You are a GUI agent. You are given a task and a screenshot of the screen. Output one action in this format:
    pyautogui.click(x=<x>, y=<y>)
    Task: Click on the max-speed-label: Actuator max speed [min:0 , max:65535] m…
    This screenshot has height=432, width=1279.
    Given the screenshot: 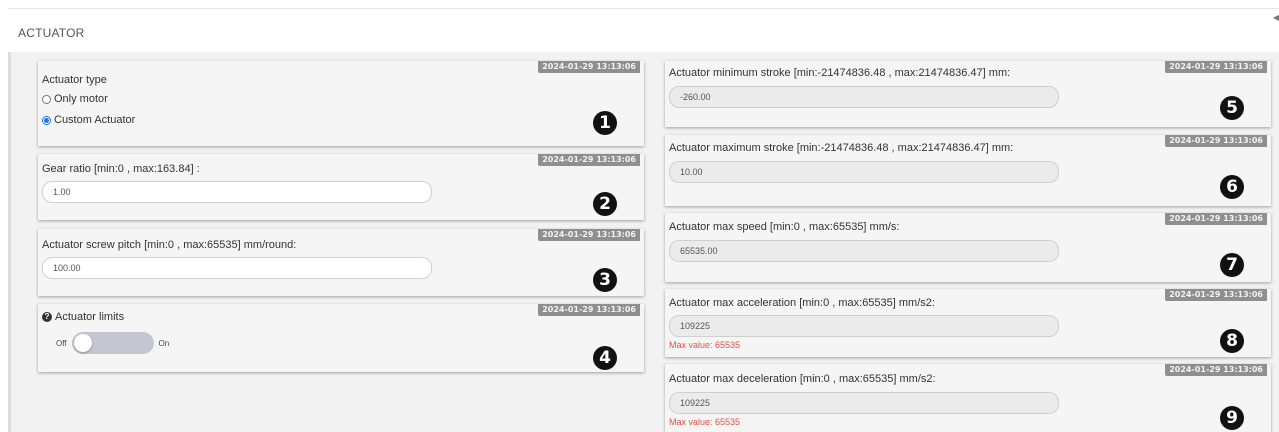 What is the action you would take?
    pyautogui.click(x=784, y=227)
    